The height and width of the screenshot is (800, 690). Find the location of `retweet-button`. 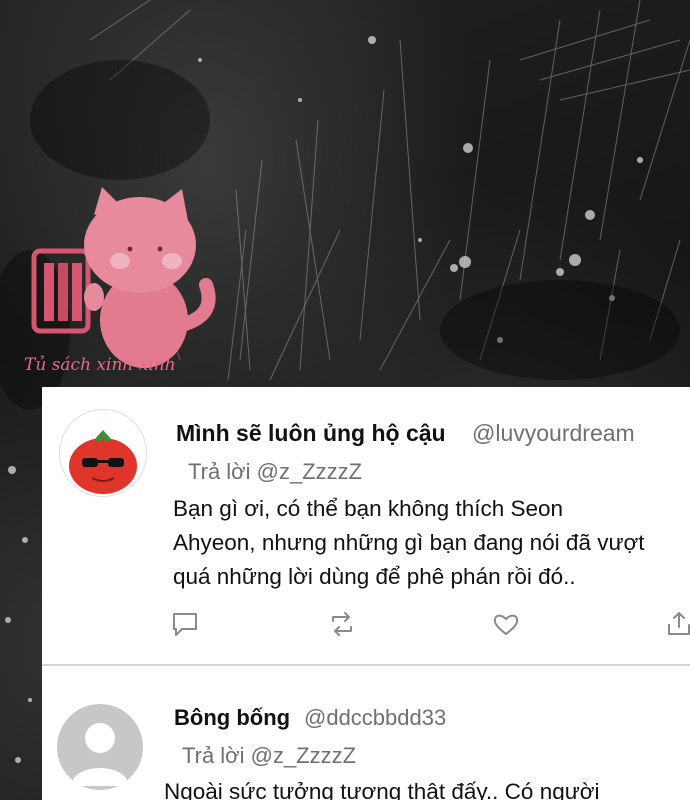

retweet-button is located at coordinates (342, 624).